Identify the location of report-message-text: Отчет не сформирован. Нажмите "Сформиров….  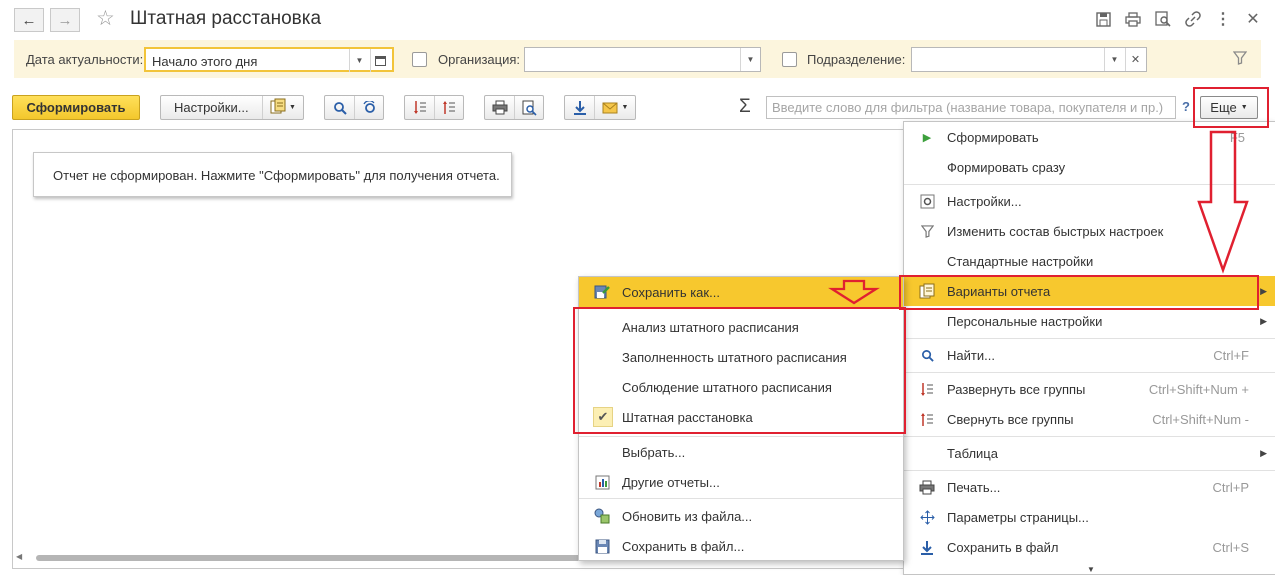
(276, 175).